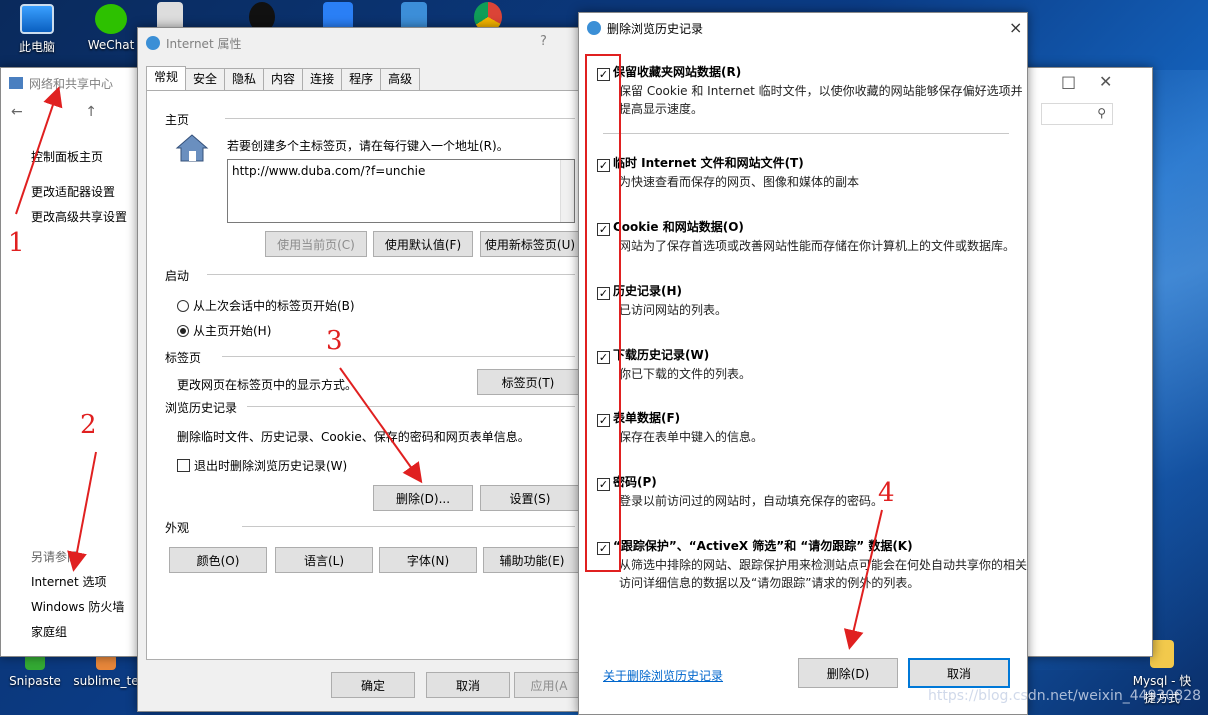  I want to click on tab-strip: 常规 安全 隐私 内容 连接 程序 高级, so click(283, 78).